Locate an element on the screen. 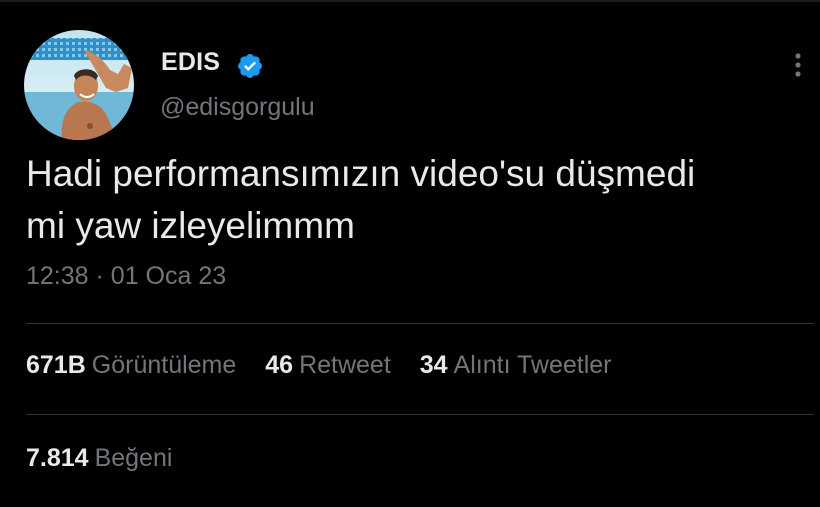 The image size is (820, 507). views-count: 671B is located at coordinates (56, 365).